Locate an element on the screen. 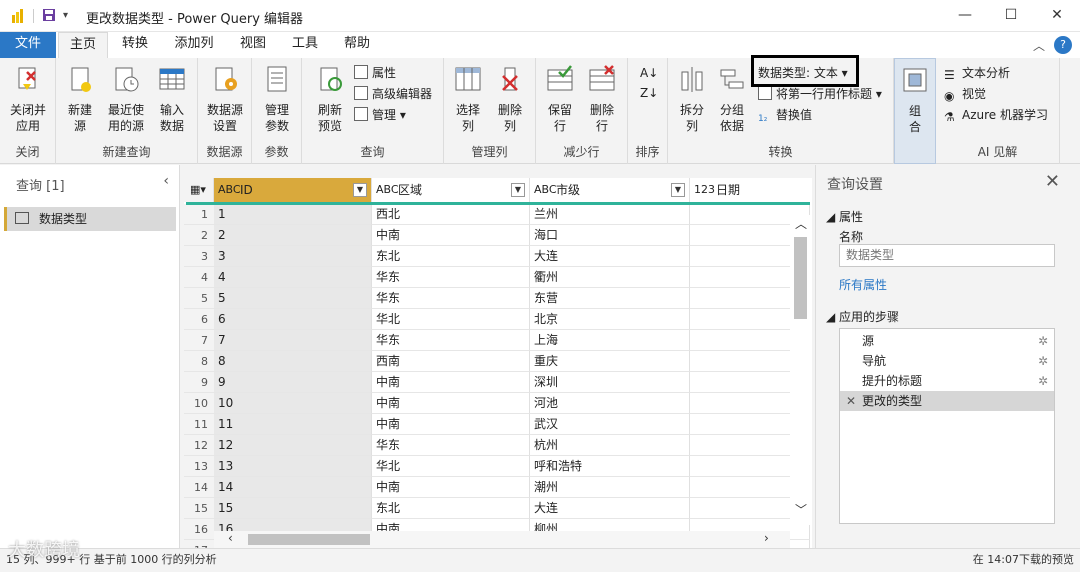 The width and height of the screenshot is (1080, 572). vision-button: ◉ 视觉 is located at coordinates (965, 94).